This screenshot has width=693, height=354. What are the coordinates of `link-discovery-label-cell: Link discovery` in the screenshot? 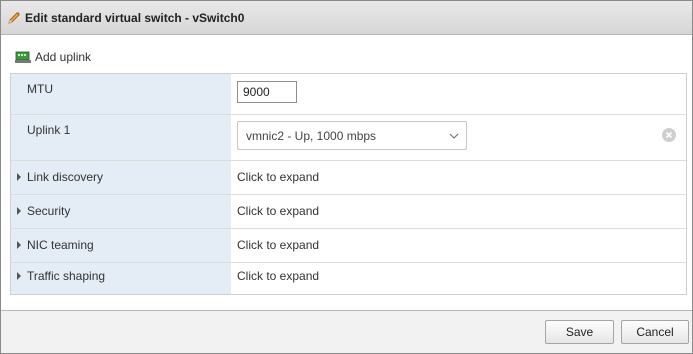 It's located at (121, 177).